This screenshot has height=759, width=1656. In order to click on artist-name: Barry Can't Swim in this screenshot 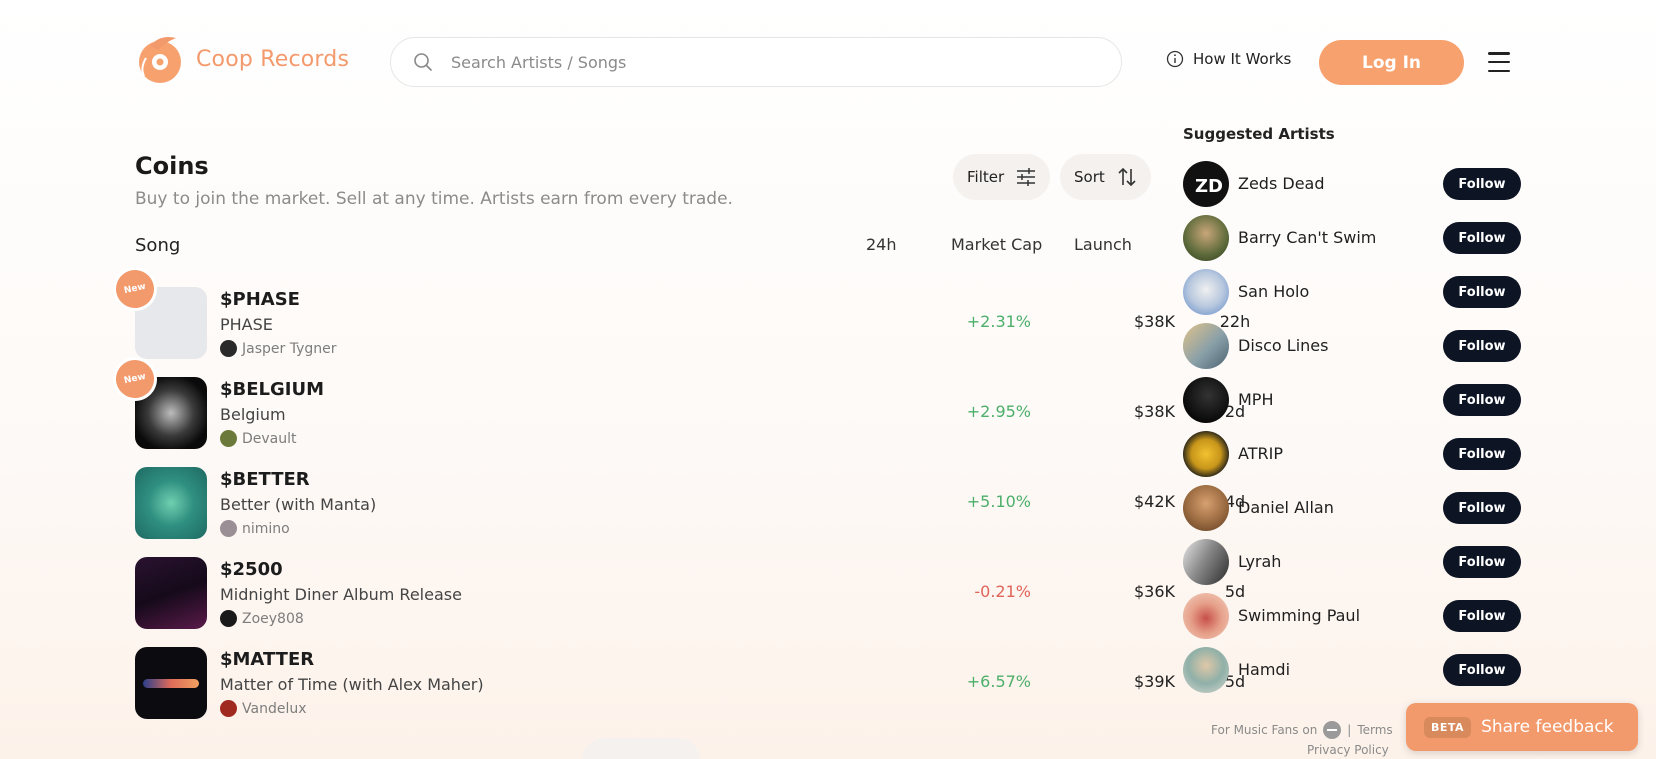, I will do `click(1307, 237)`.